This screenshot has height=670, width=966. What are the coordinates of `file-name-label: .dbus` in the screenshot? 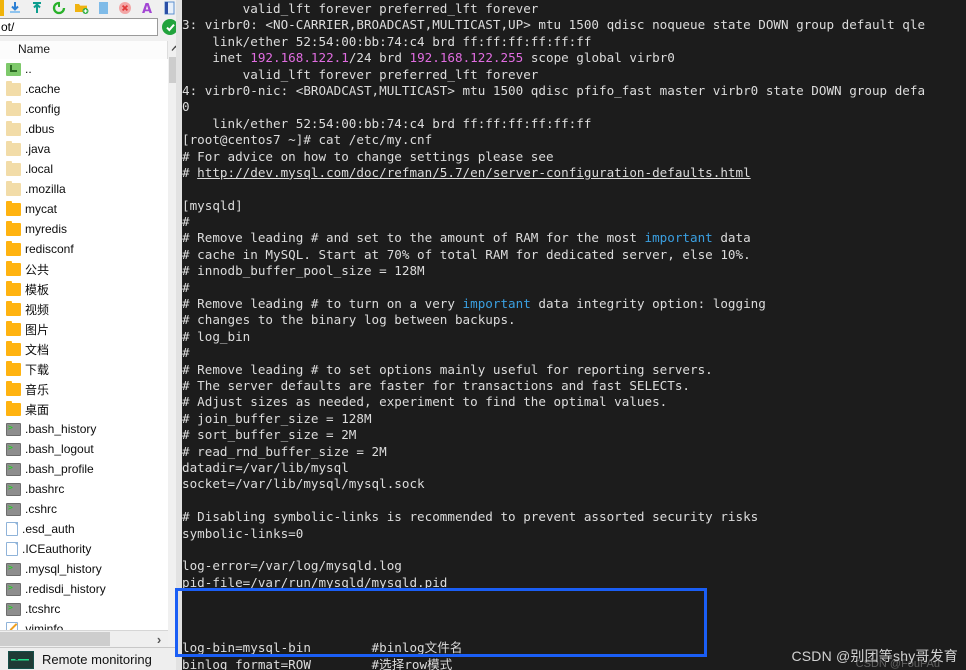 It's located at (40, 129).